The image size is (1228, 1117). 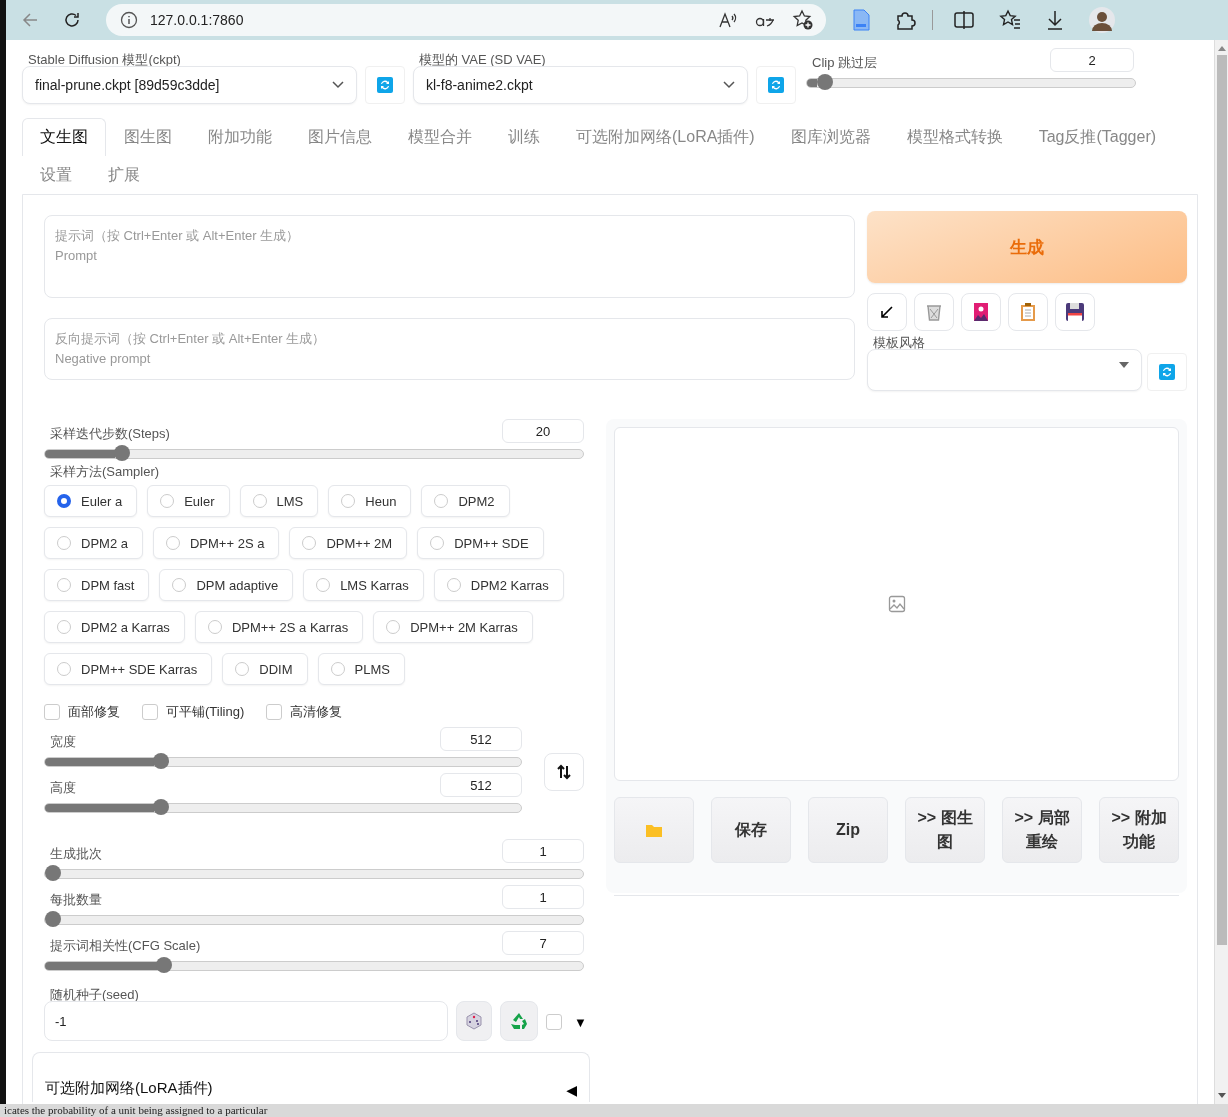 I want to click on split-screen-icon, so click(x=964, y=20).